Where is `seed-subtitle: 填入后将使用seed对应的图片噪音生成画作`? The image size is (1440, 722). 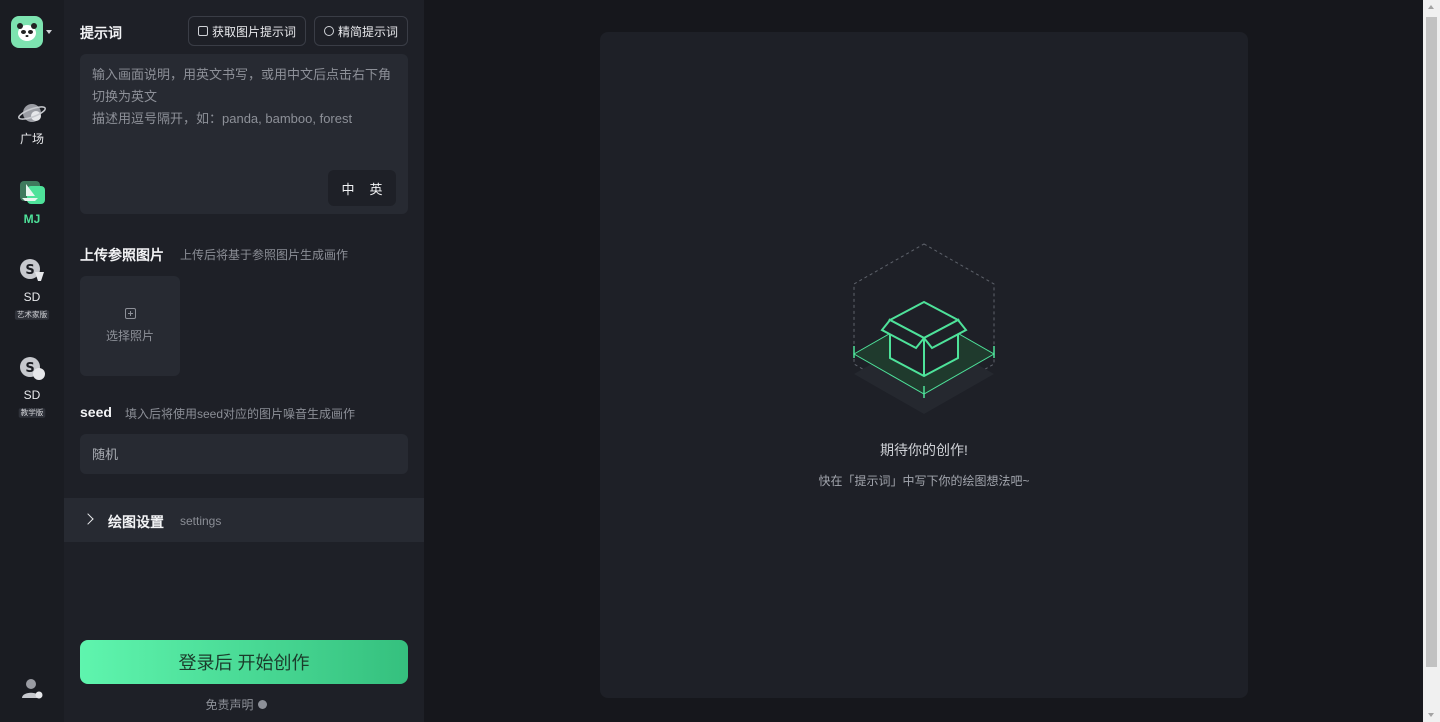
seed-subtitle: 填入后将使用seed对应的图片噪音生成画作 is located at coordinates (240, 414).